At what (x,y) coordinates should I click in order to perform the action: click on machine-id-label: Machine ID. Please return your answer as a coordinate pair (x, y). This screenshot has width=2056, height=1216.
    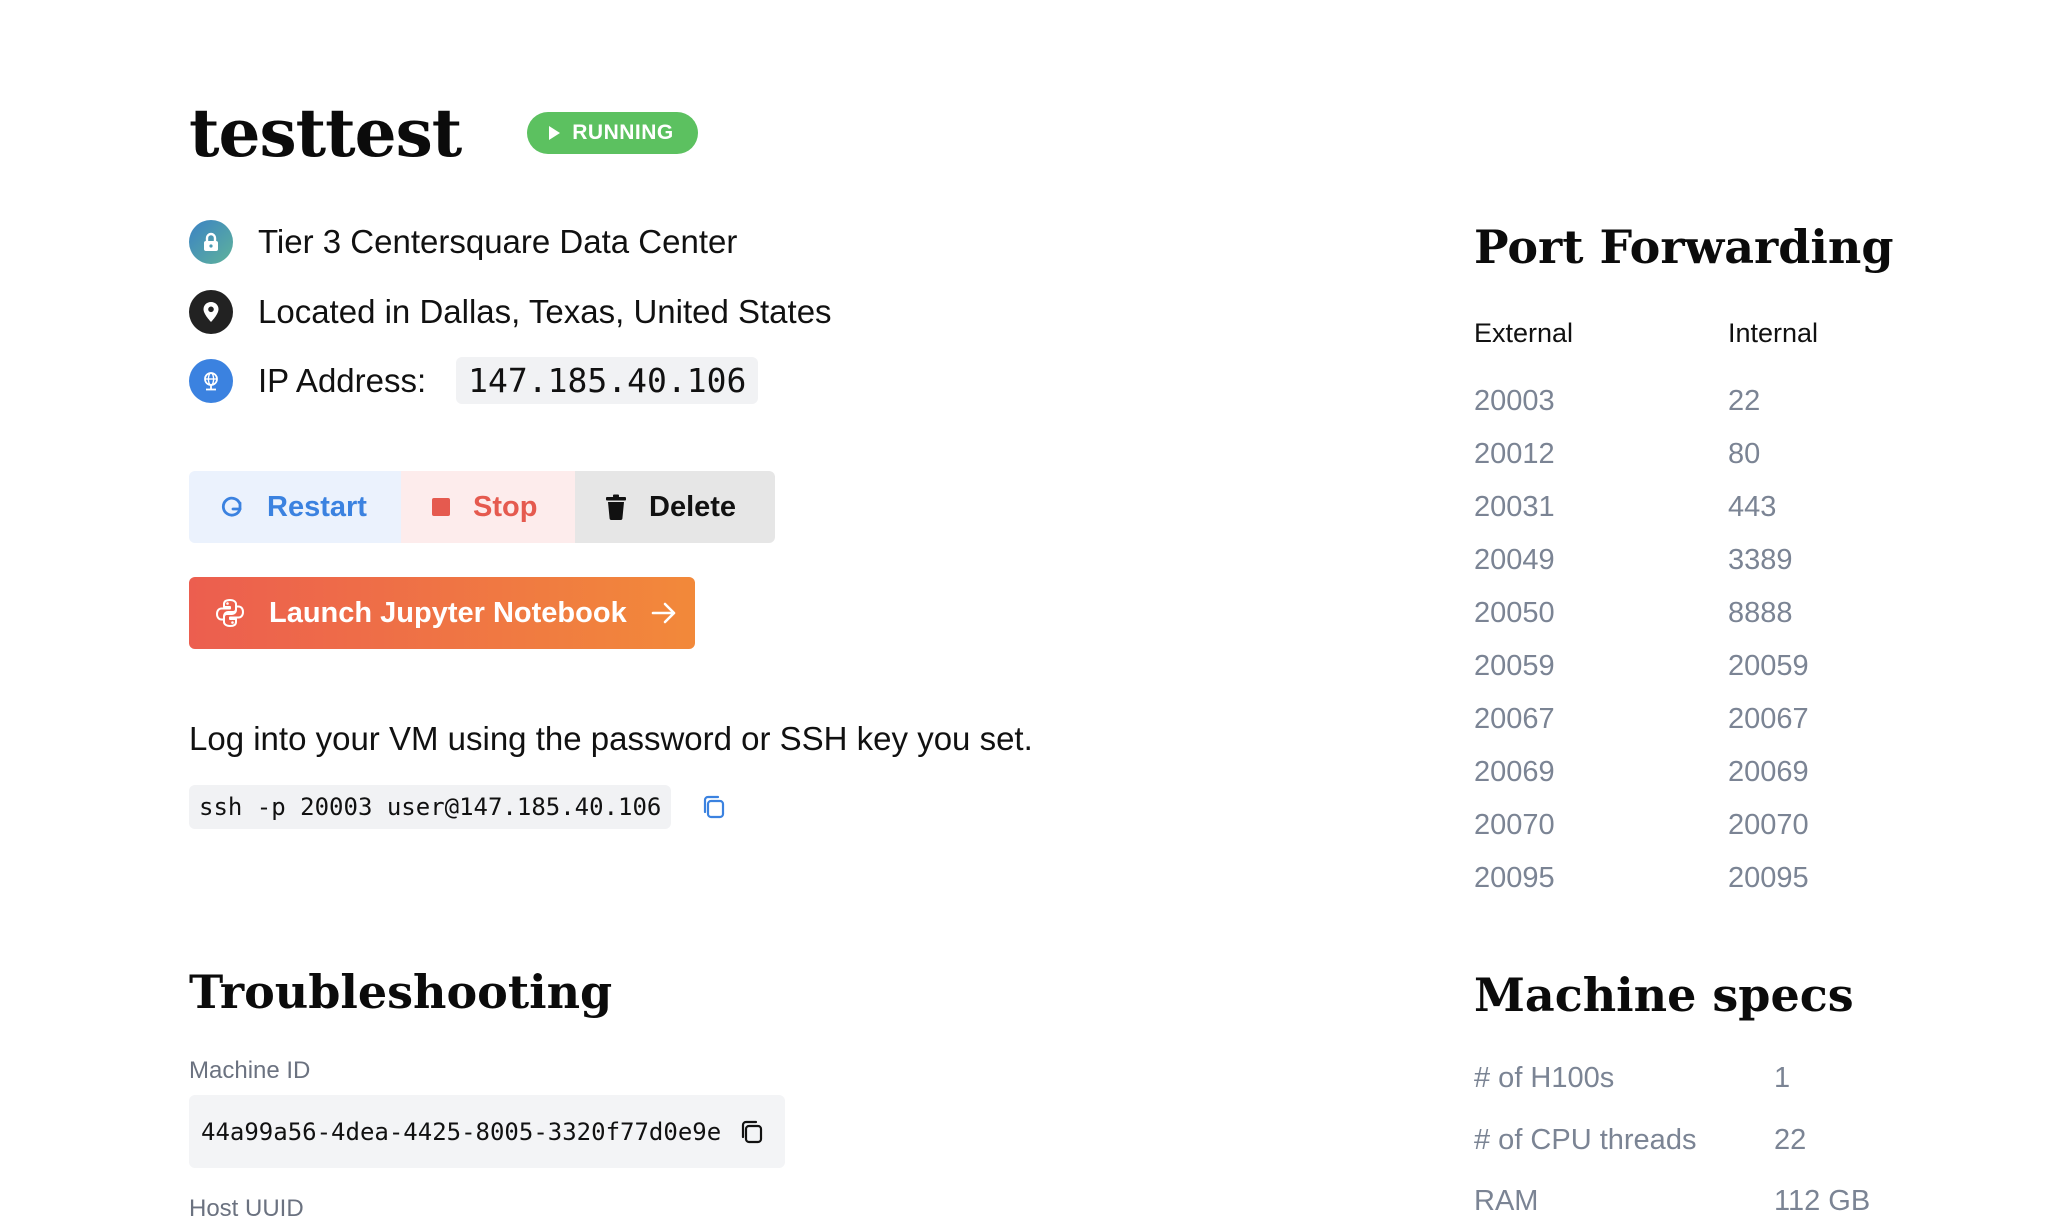
    Looking at the image, I should click on (250, 1070).